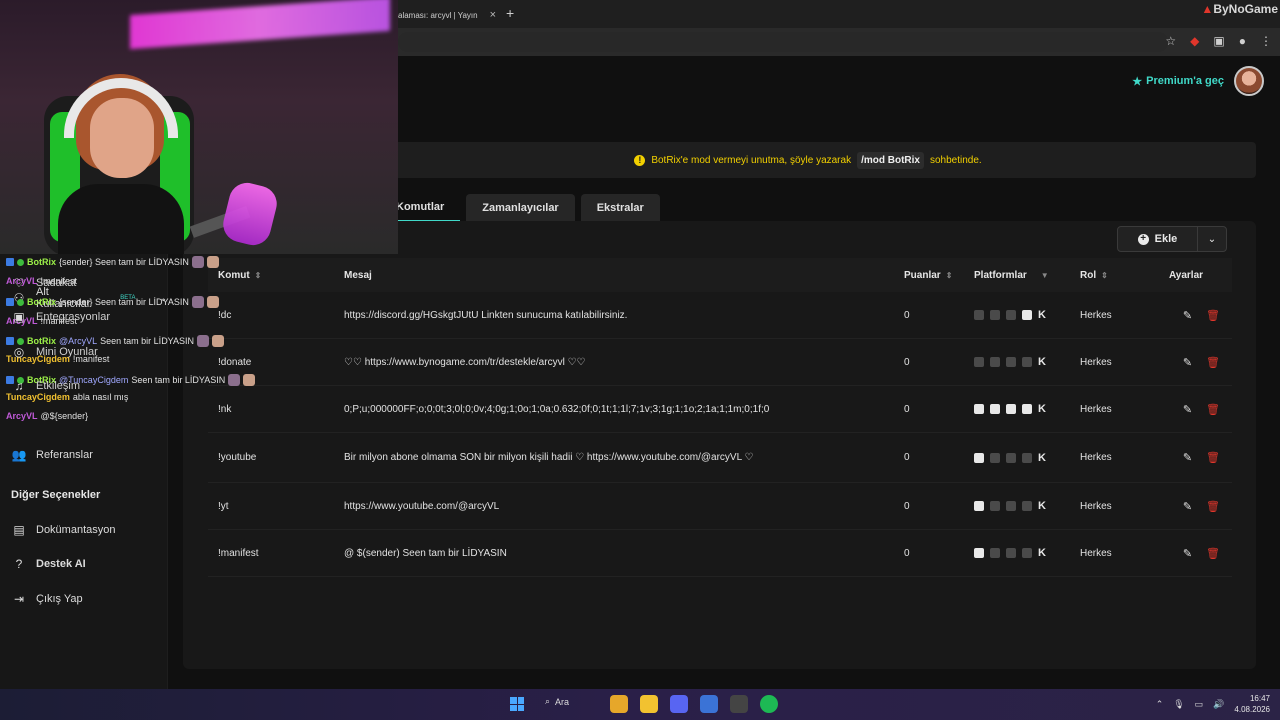 The image size is (1280, 720). What do you see at coordinates (769, 704) in the screenshot?
I see `spotify-app-icon` at bounding box center [769, 704].